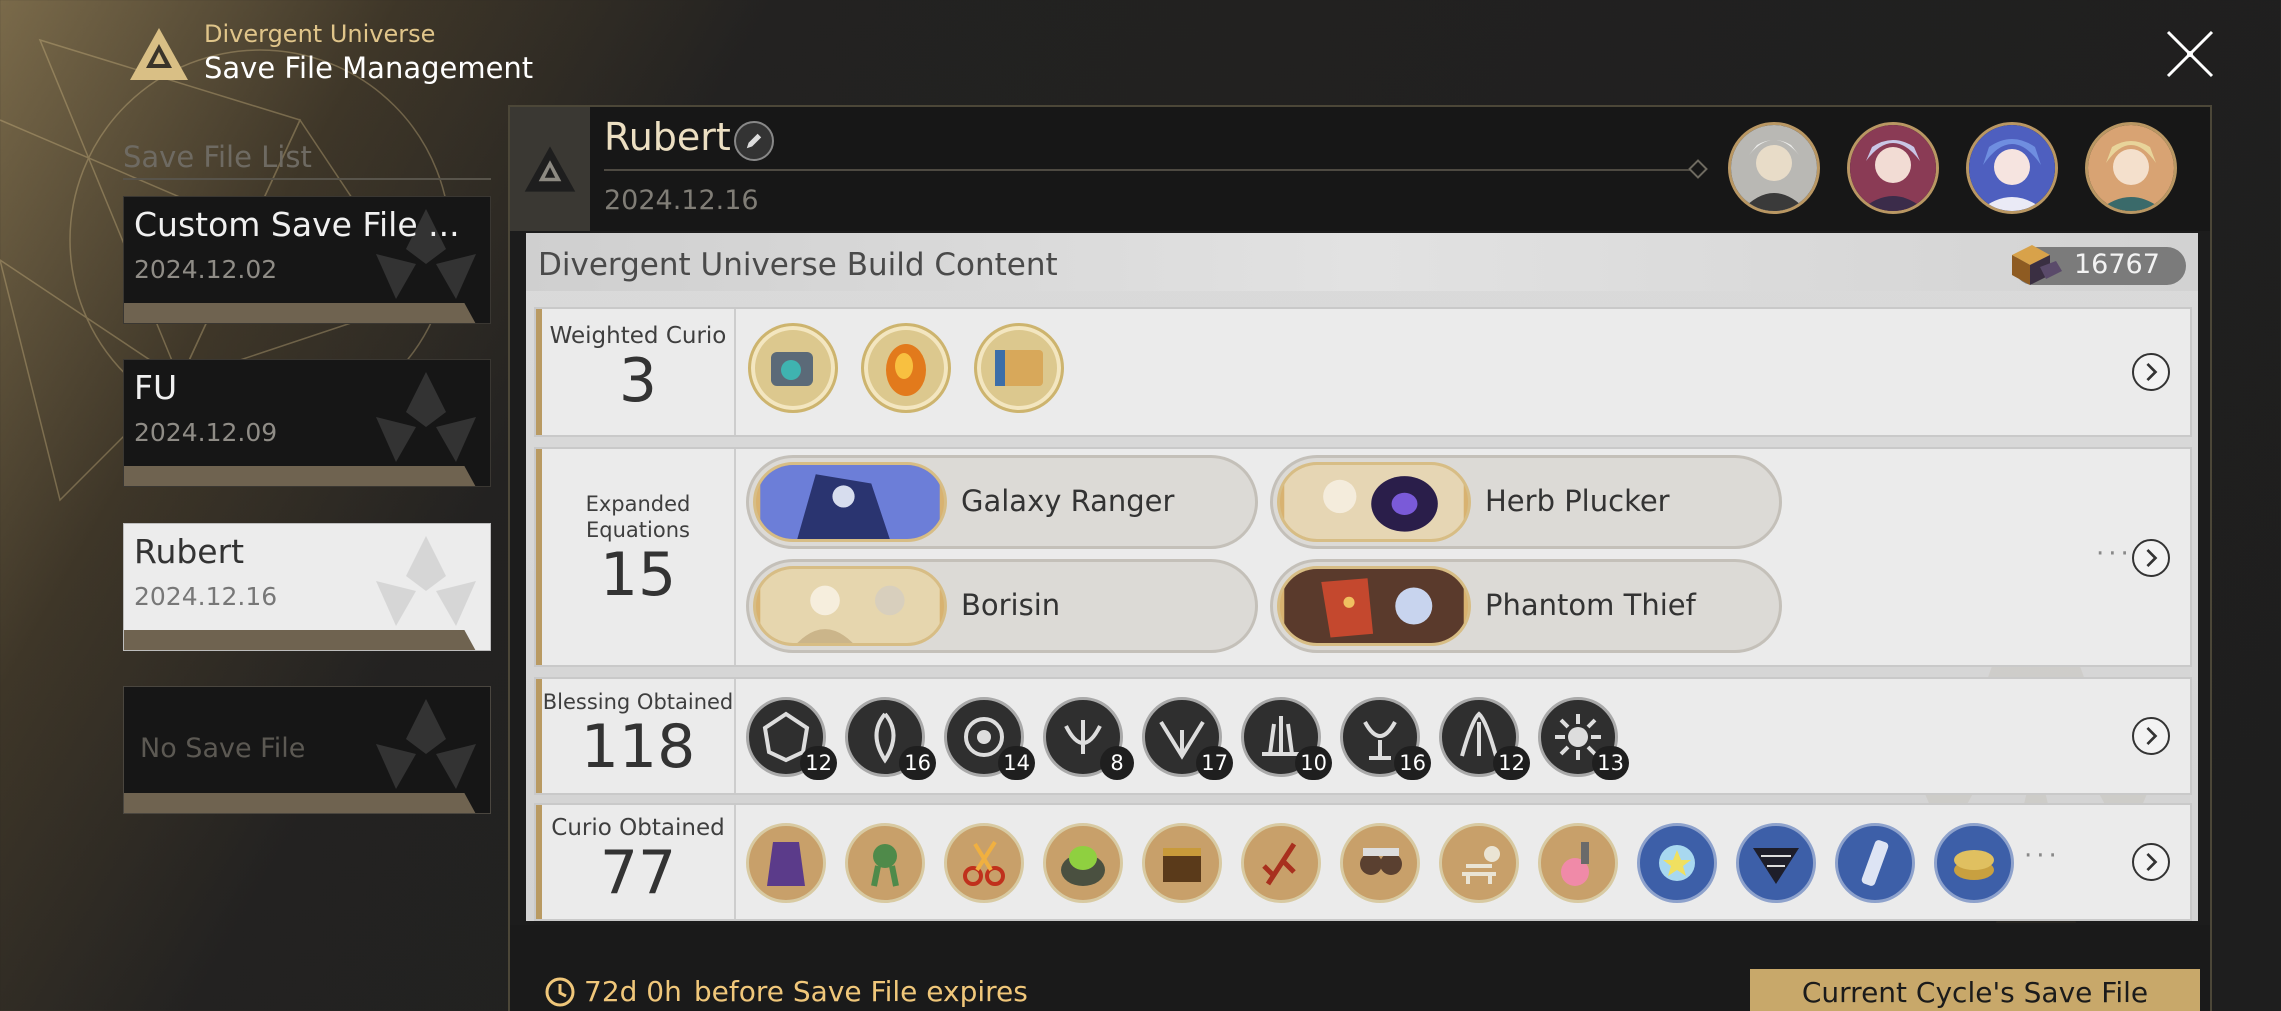 The width and height of the screenshot is (2281, 1011). I want to click on scissors-curio-icon, so click(984, 863).